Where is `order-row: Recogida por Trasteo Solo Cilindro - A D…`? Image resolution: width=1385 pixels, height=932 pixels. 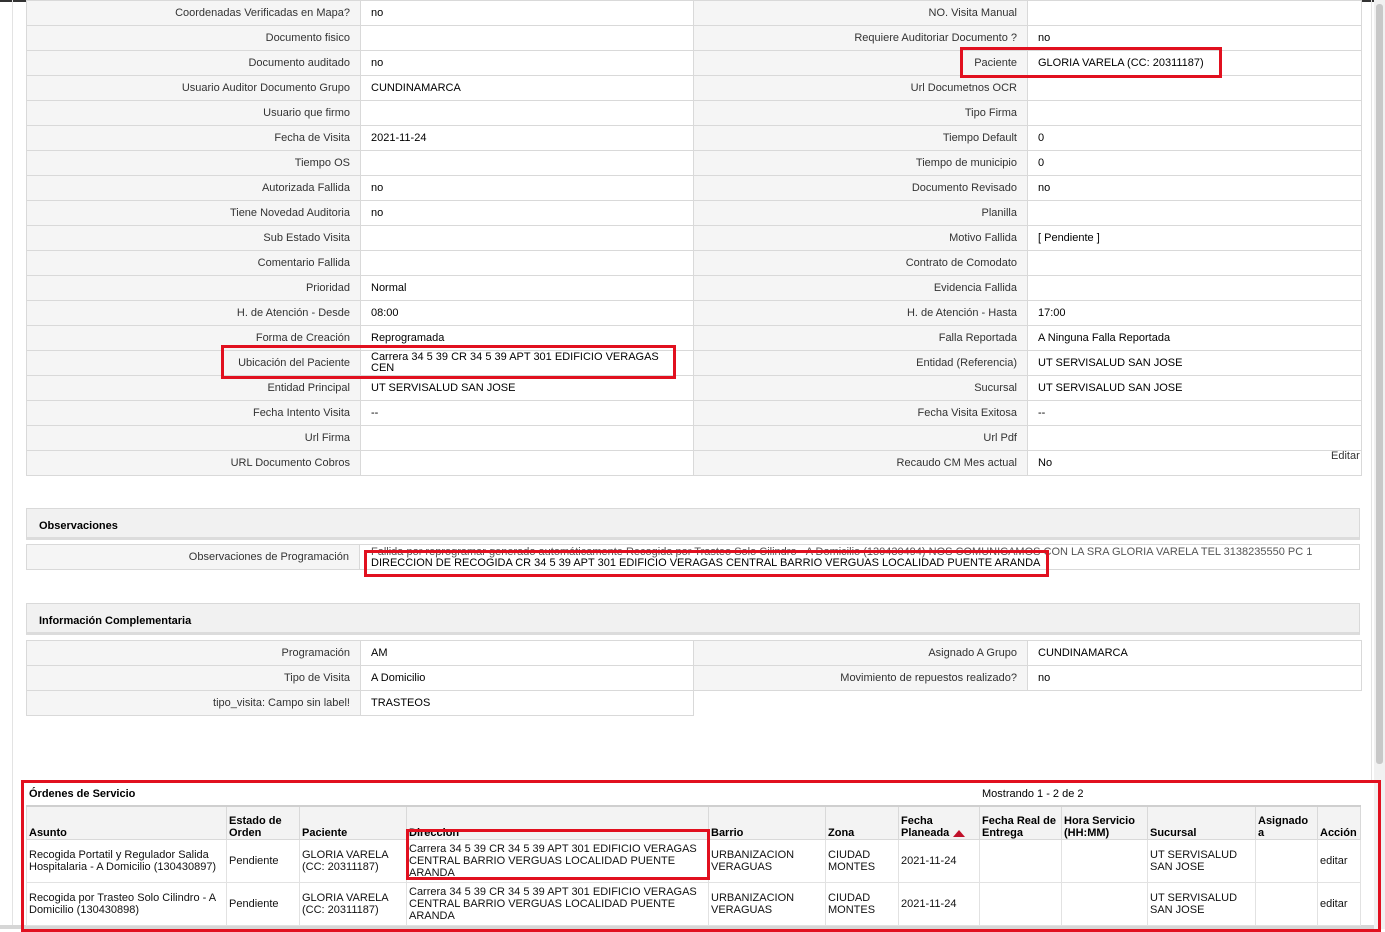 order-row: Recogida por Trasteo Solo Cilindro - A D… is located at coordinates (693, 904).